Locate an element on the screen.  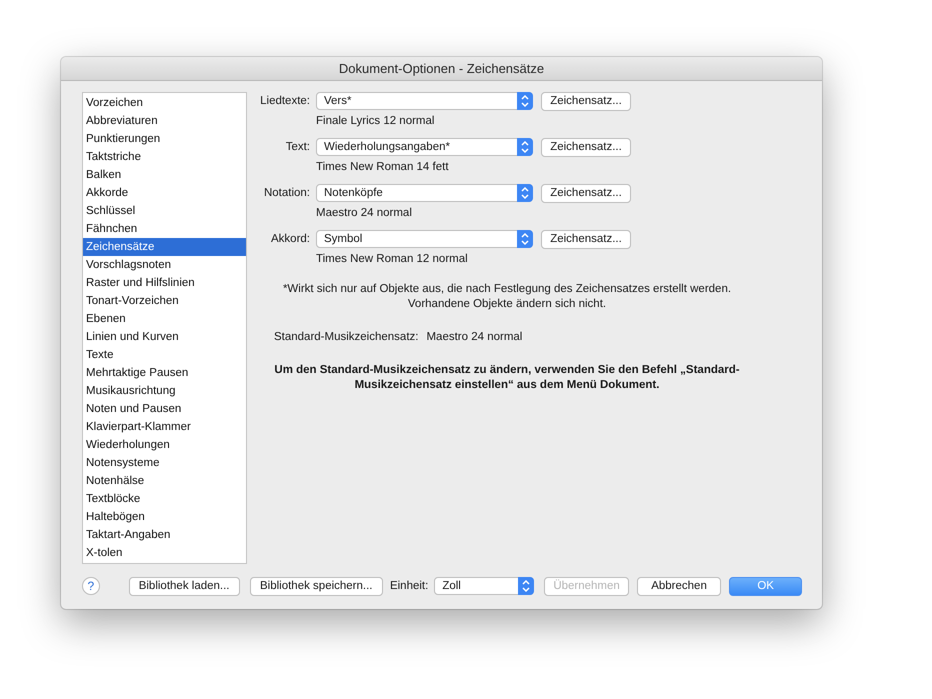
font-select: Notenköpfe is located at coordinates (424, 193).